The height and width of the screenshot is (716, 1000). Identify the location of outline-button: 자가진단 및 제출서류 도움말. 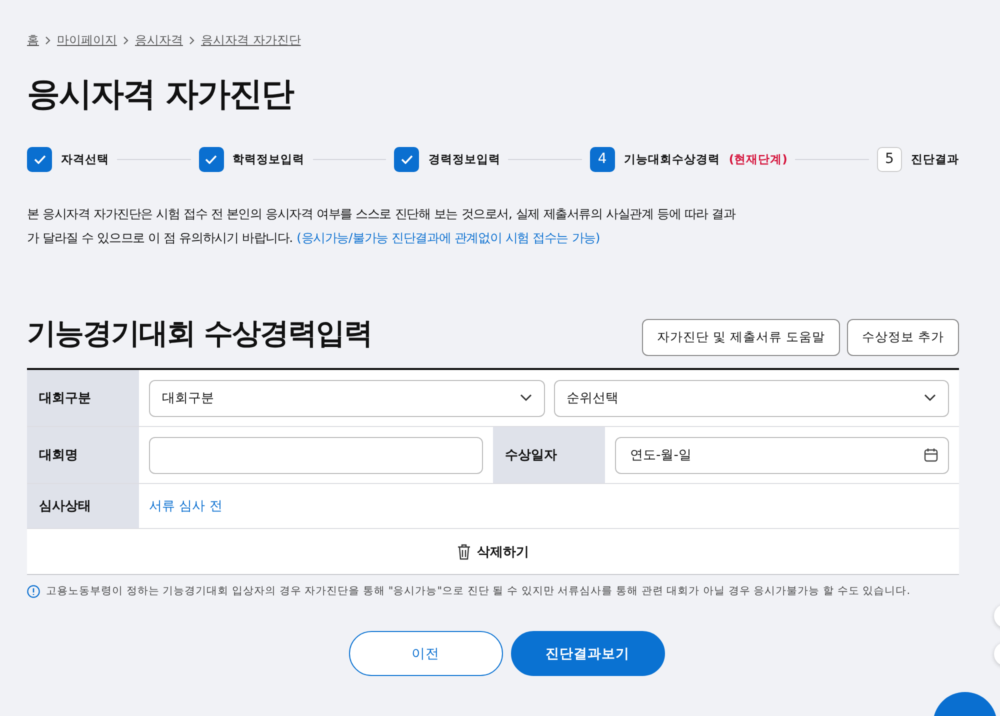
(741, 337).